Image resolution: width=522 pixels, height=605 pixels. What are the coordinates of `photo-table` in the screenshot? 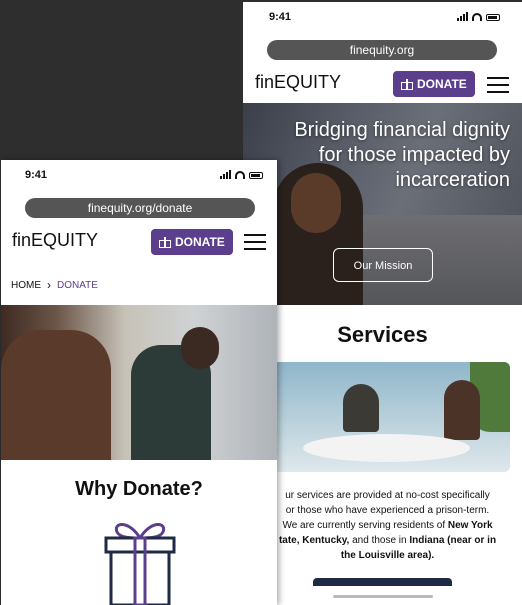 It's located at (386, 448).